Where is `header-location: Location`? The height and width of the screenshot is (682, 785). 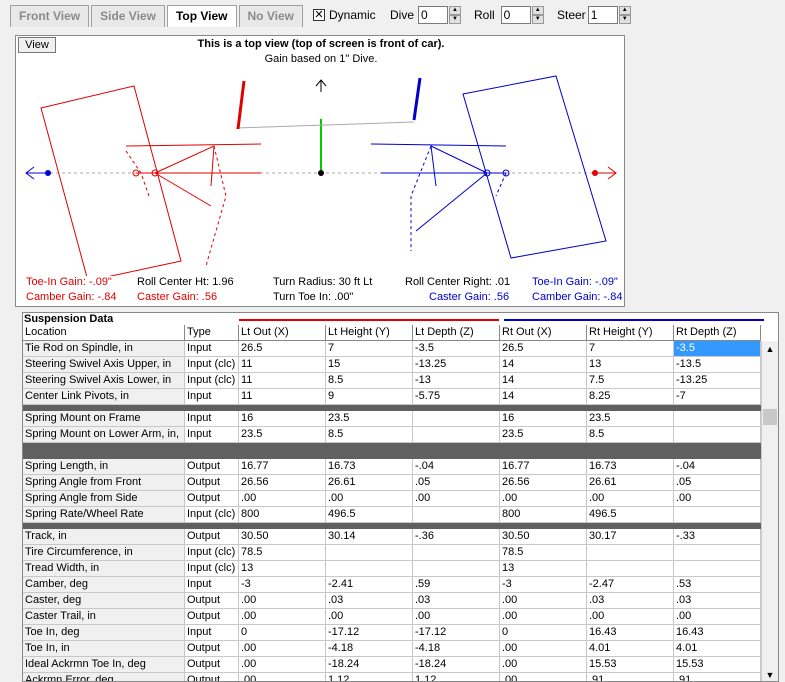
header-location: Location is located at coordinates (104, 333).